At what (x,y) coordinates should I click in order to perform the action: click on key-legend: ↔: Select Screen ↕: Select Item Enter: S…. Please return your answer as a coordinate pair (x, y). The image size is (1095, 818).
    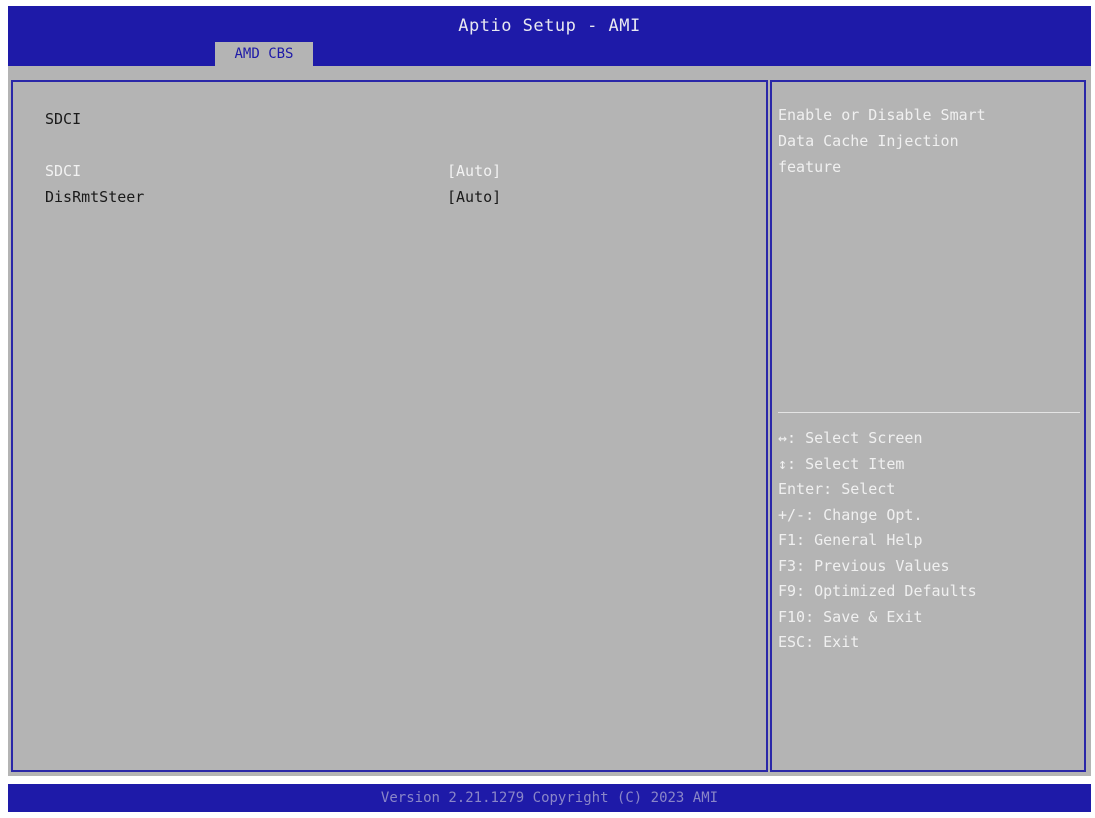
    Looking at the image, I should click on (877, 541).